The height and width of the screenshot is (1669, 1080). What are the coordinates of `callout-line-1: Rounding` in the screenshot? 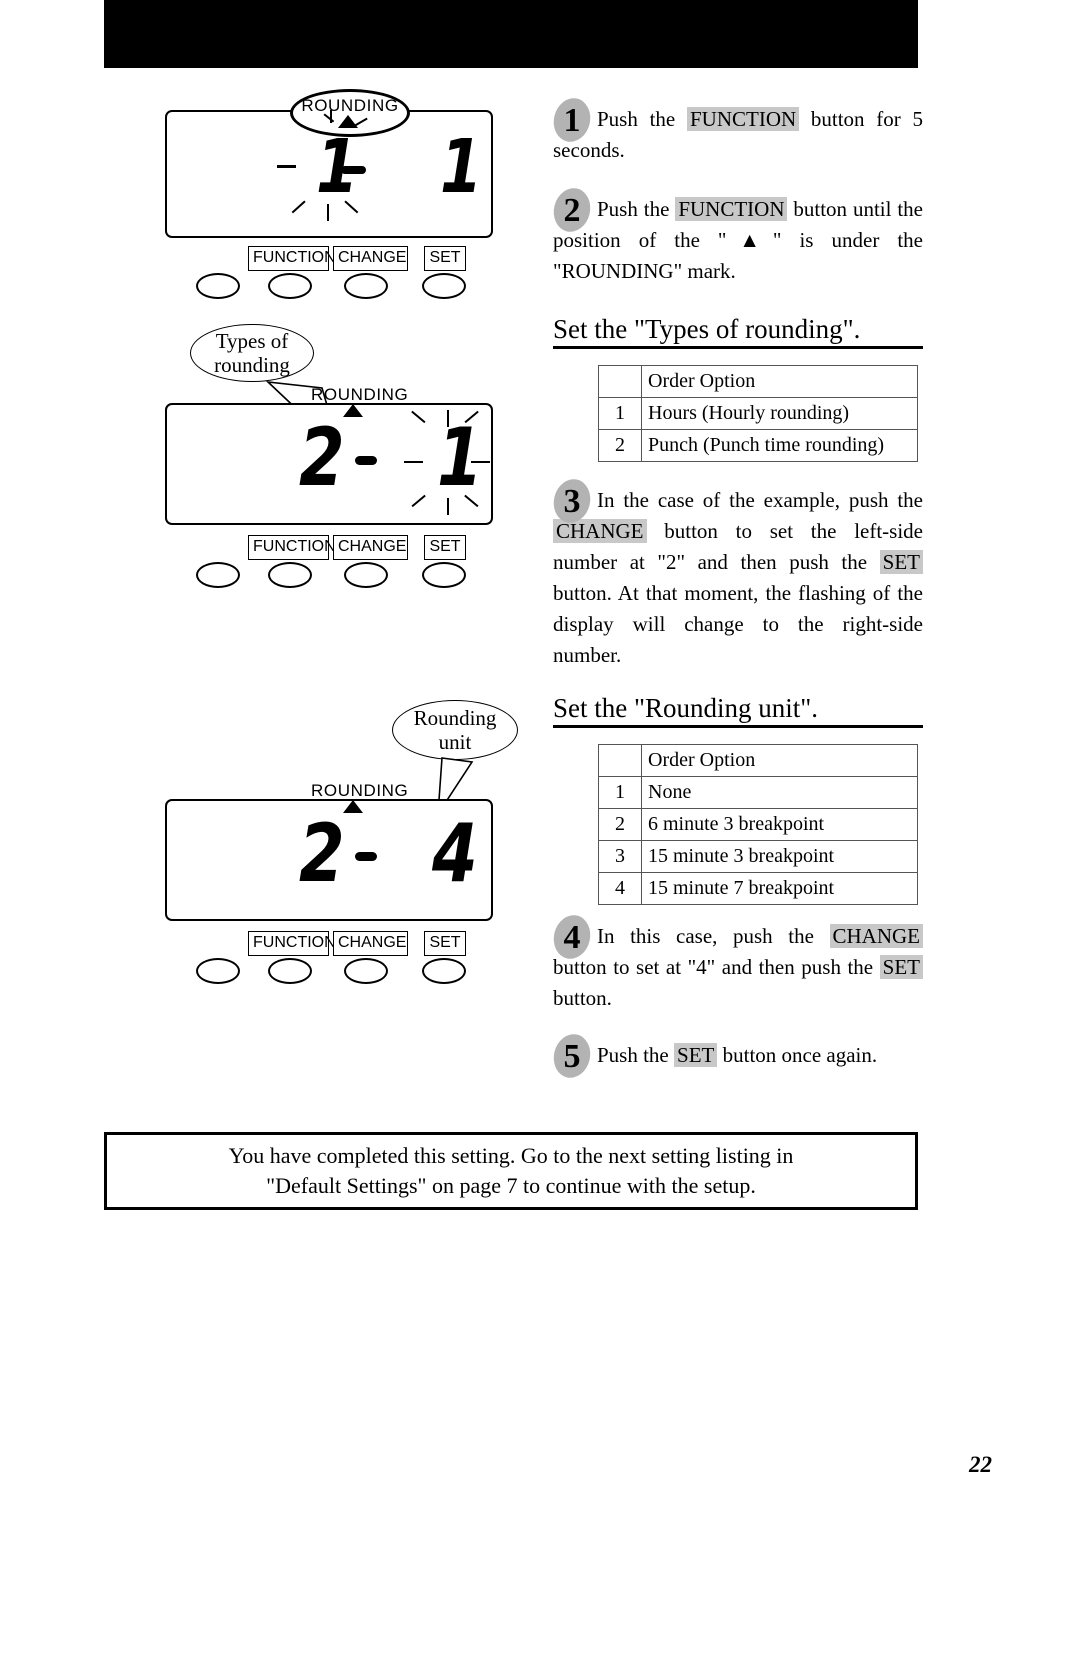 It's located at (455, 717).